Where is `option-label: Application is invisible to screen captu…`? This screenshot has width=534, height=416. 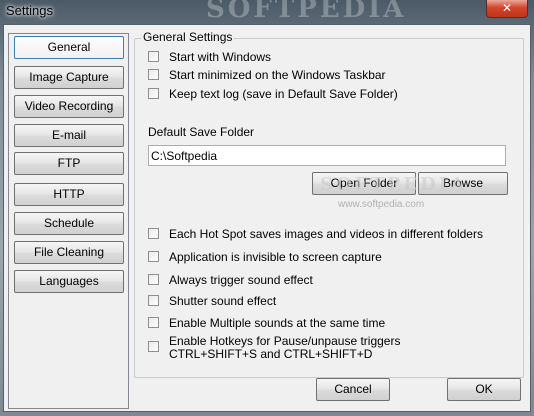
option-label: Application is invisible to screen captu… is located at coordinates (275, 257).